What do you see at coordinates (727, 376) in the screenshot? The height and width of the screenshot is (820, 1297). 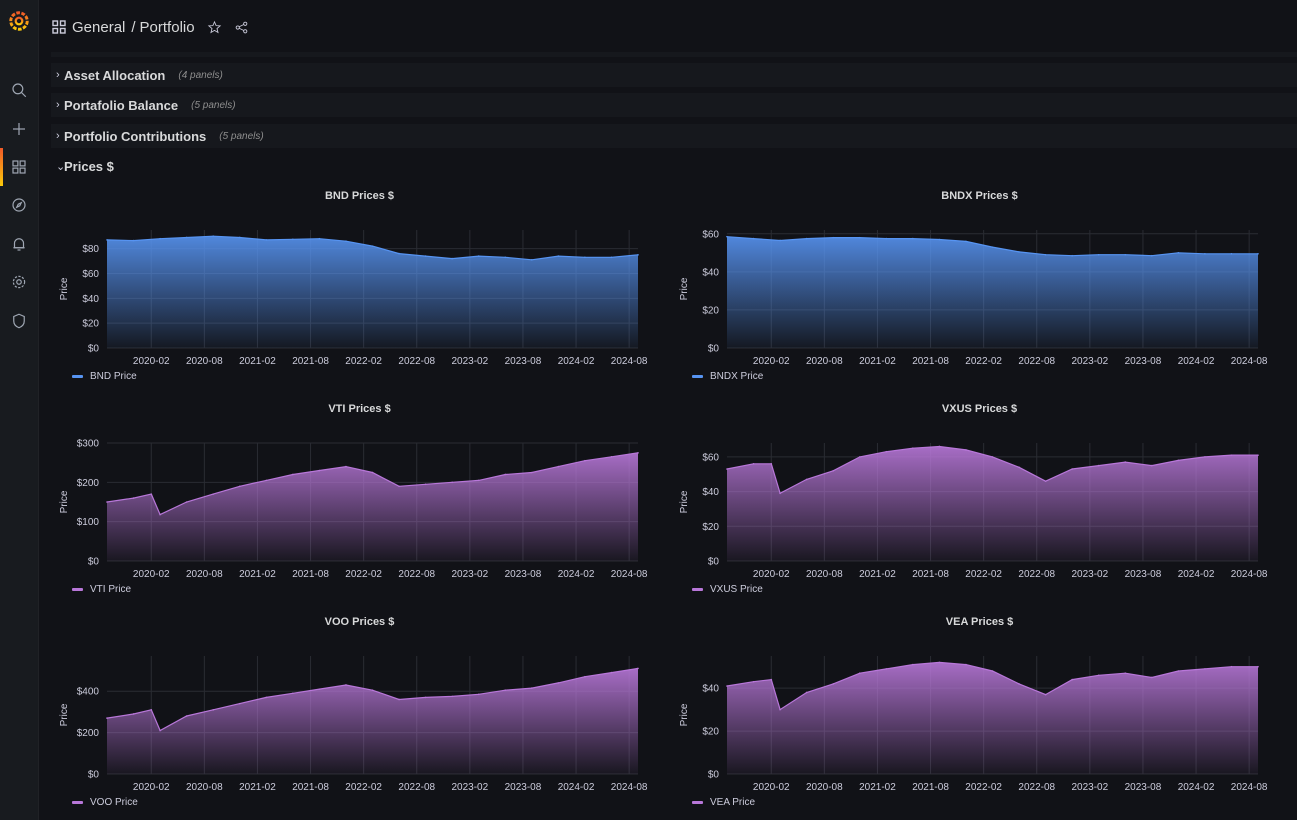 I see `legend-item: BNDX Price` at bounding box center [727, 376].